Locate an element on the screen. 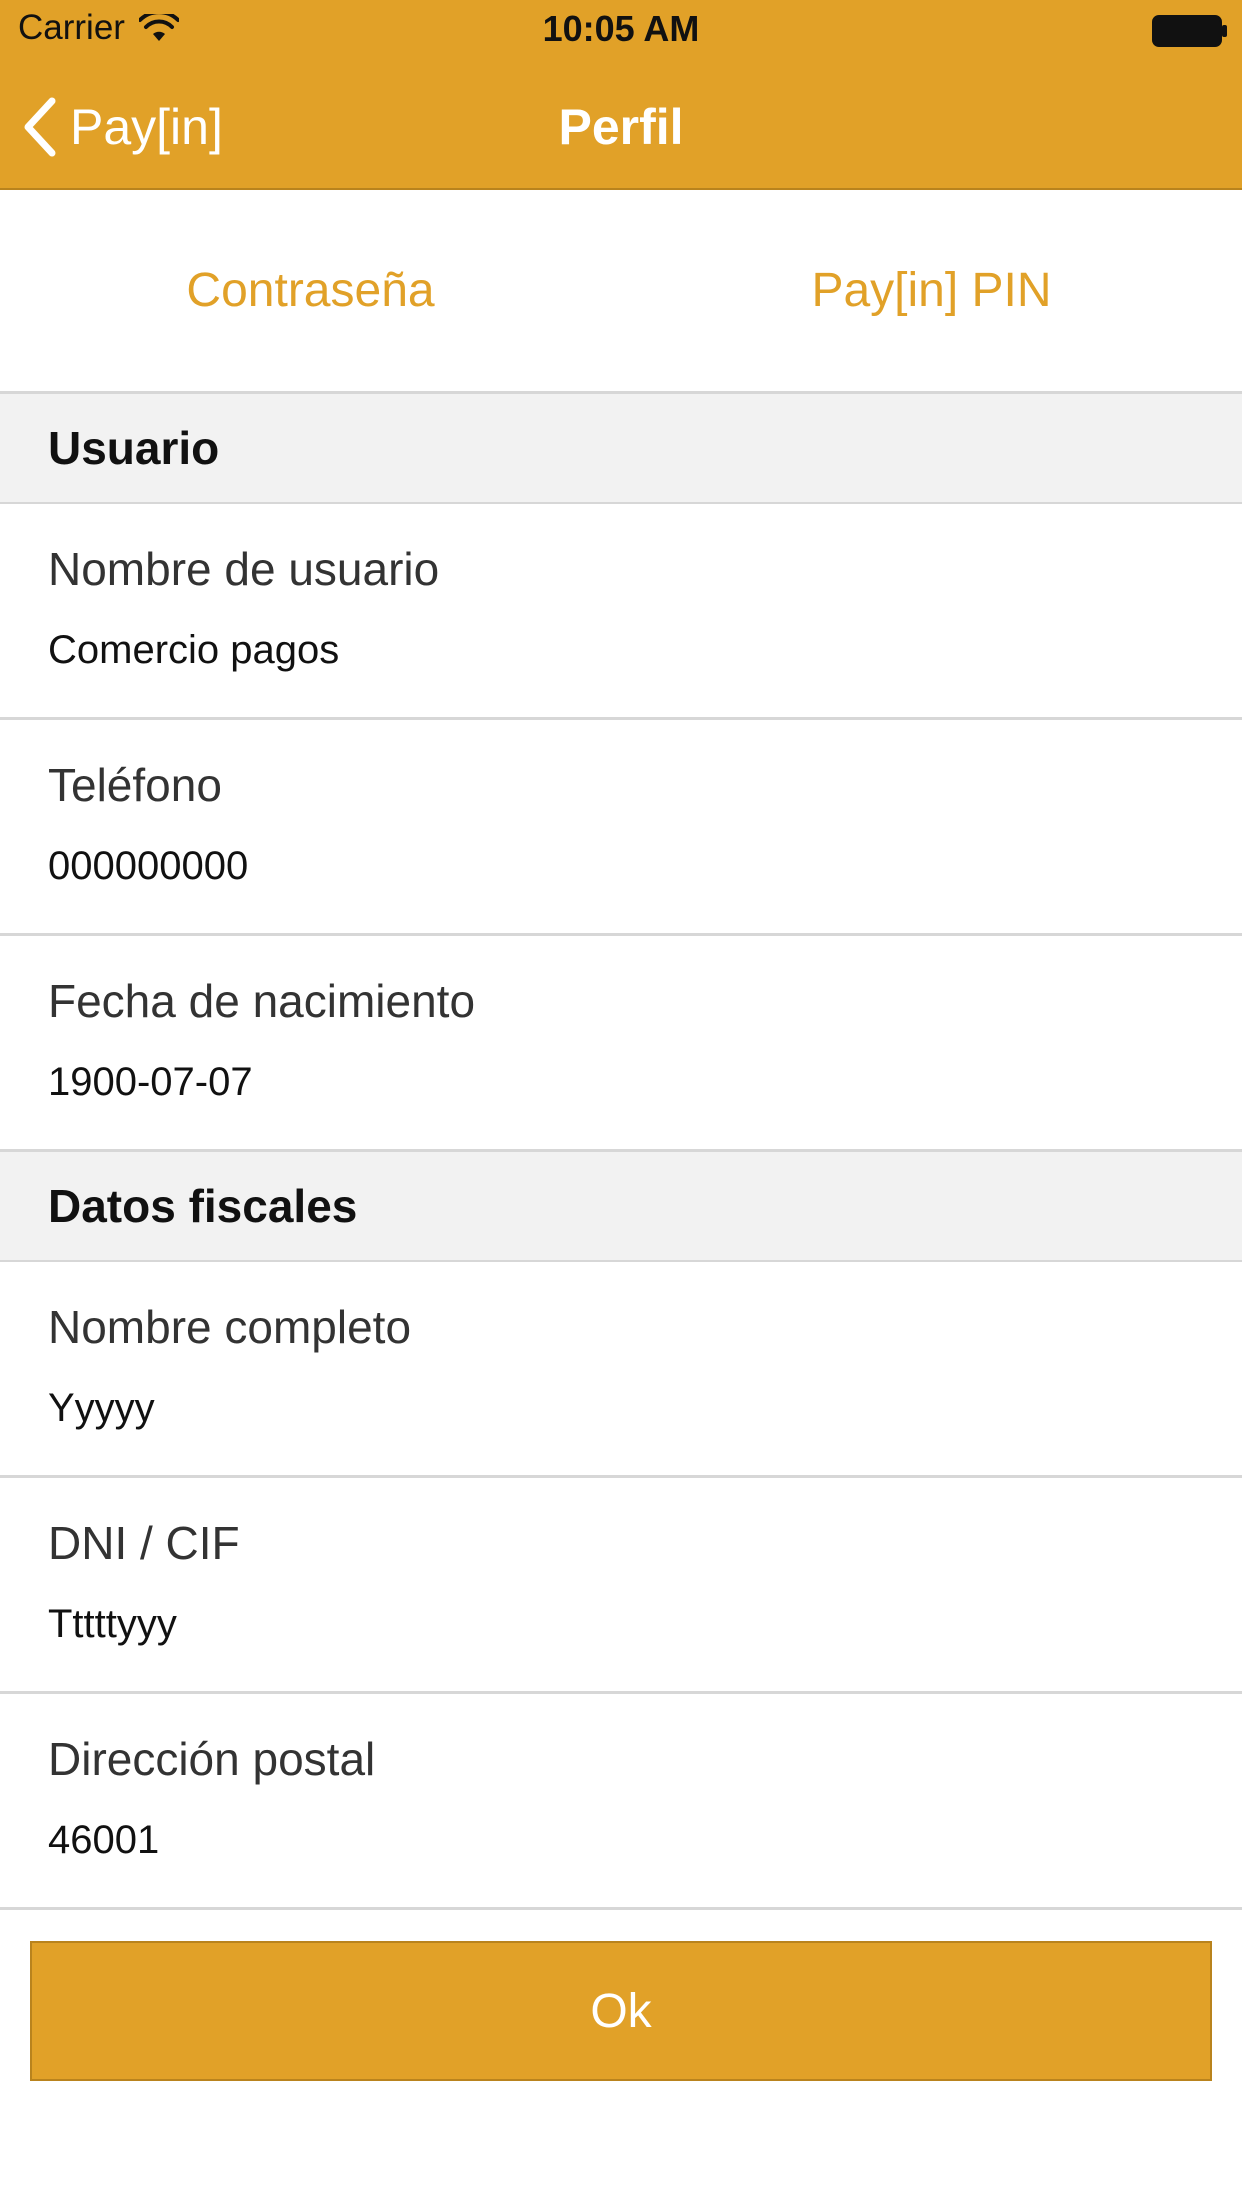 Image resolution: width=1242 pixels, height=2208 pixels. field-label: Teléfono is located at coordinates (135, 785).